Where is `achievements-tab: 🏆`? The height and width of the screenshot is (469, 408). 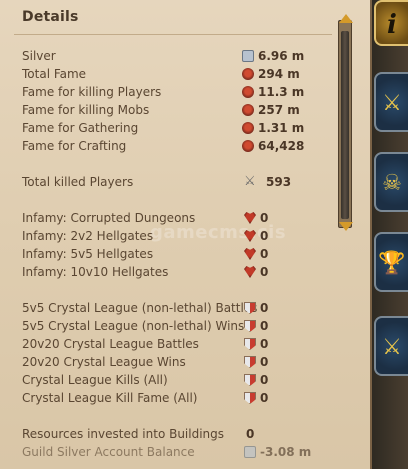 achievements-tab: 🏆 is located at coordinates (391, 262).